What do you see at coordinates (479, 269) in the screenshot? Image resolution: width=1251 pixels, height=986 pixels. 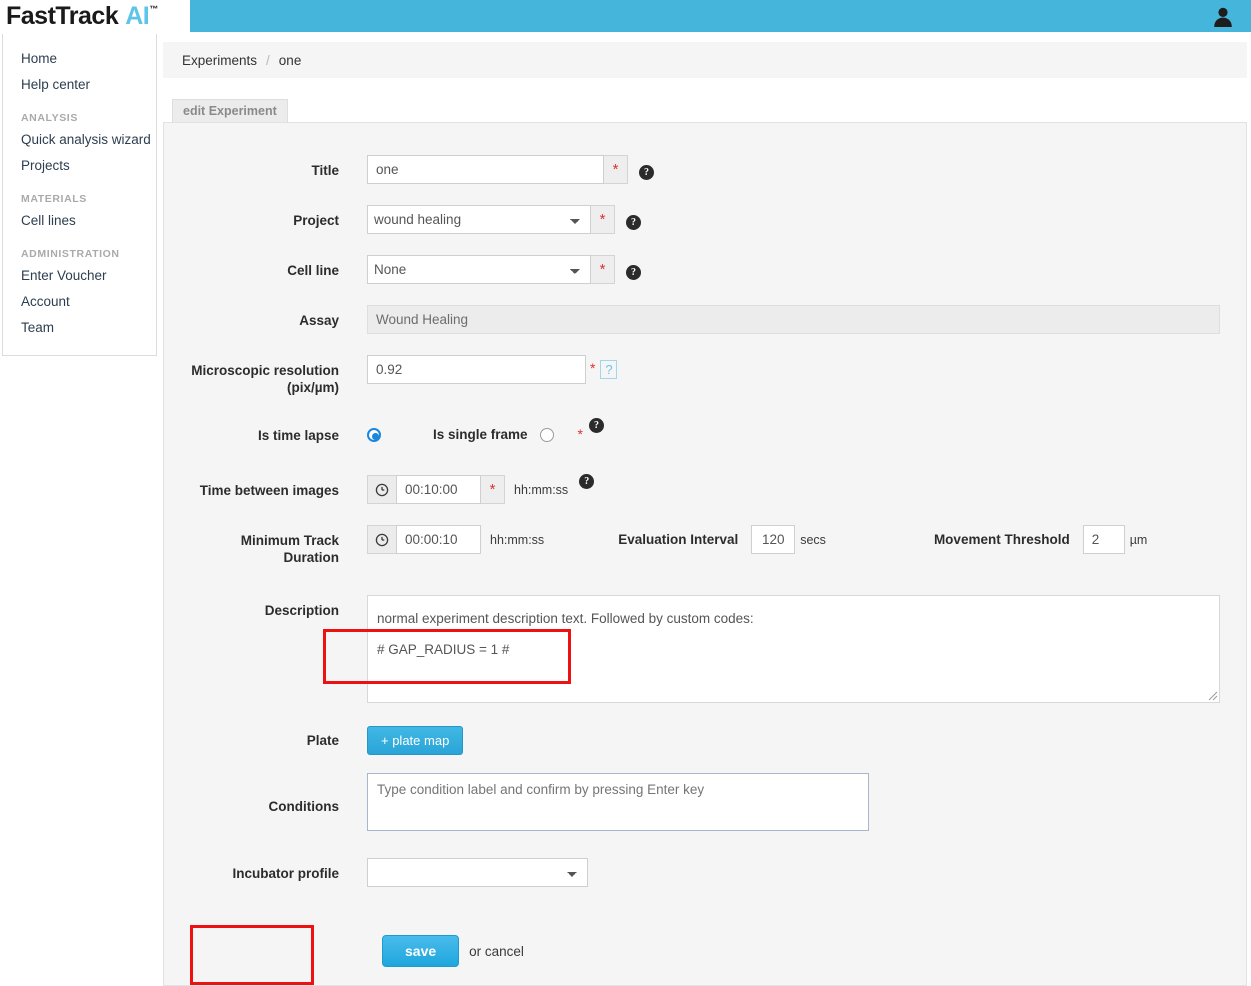 I see `cell-line-select: None` at bounding box center [479, 269].